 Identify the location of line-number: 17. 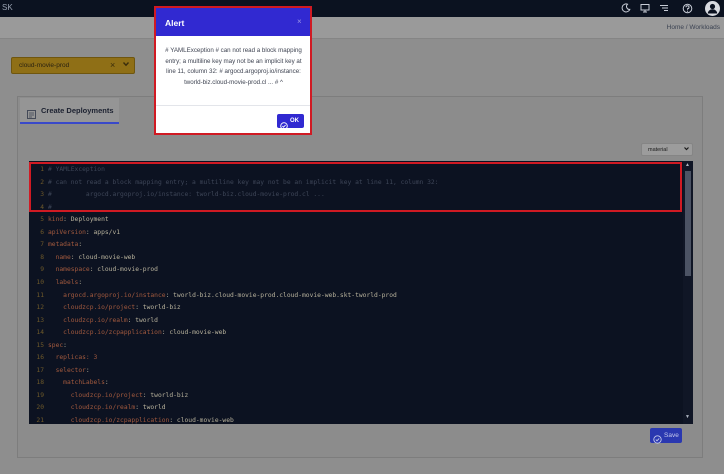
(40, 370).